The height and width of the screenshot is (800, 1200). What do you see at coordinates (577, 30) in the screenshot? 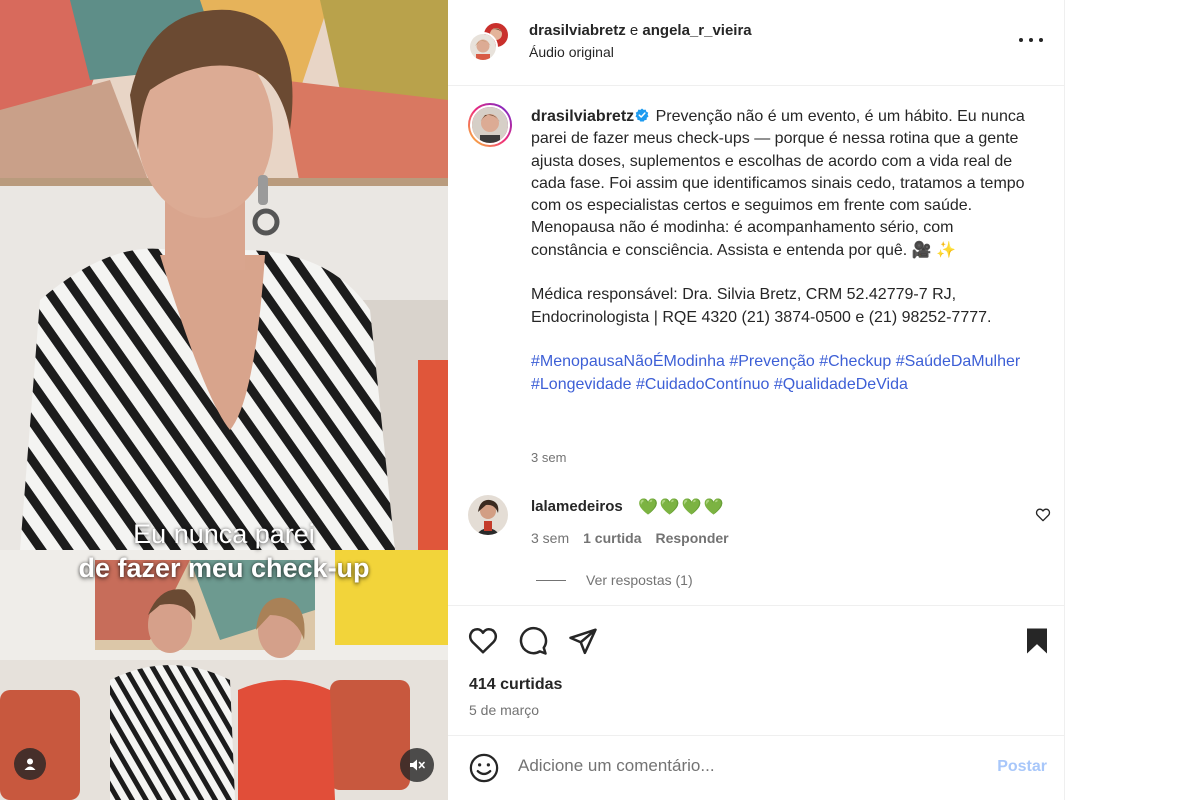
I see `author-username-link: drasilviabretz` at bounding box center [577, 30].